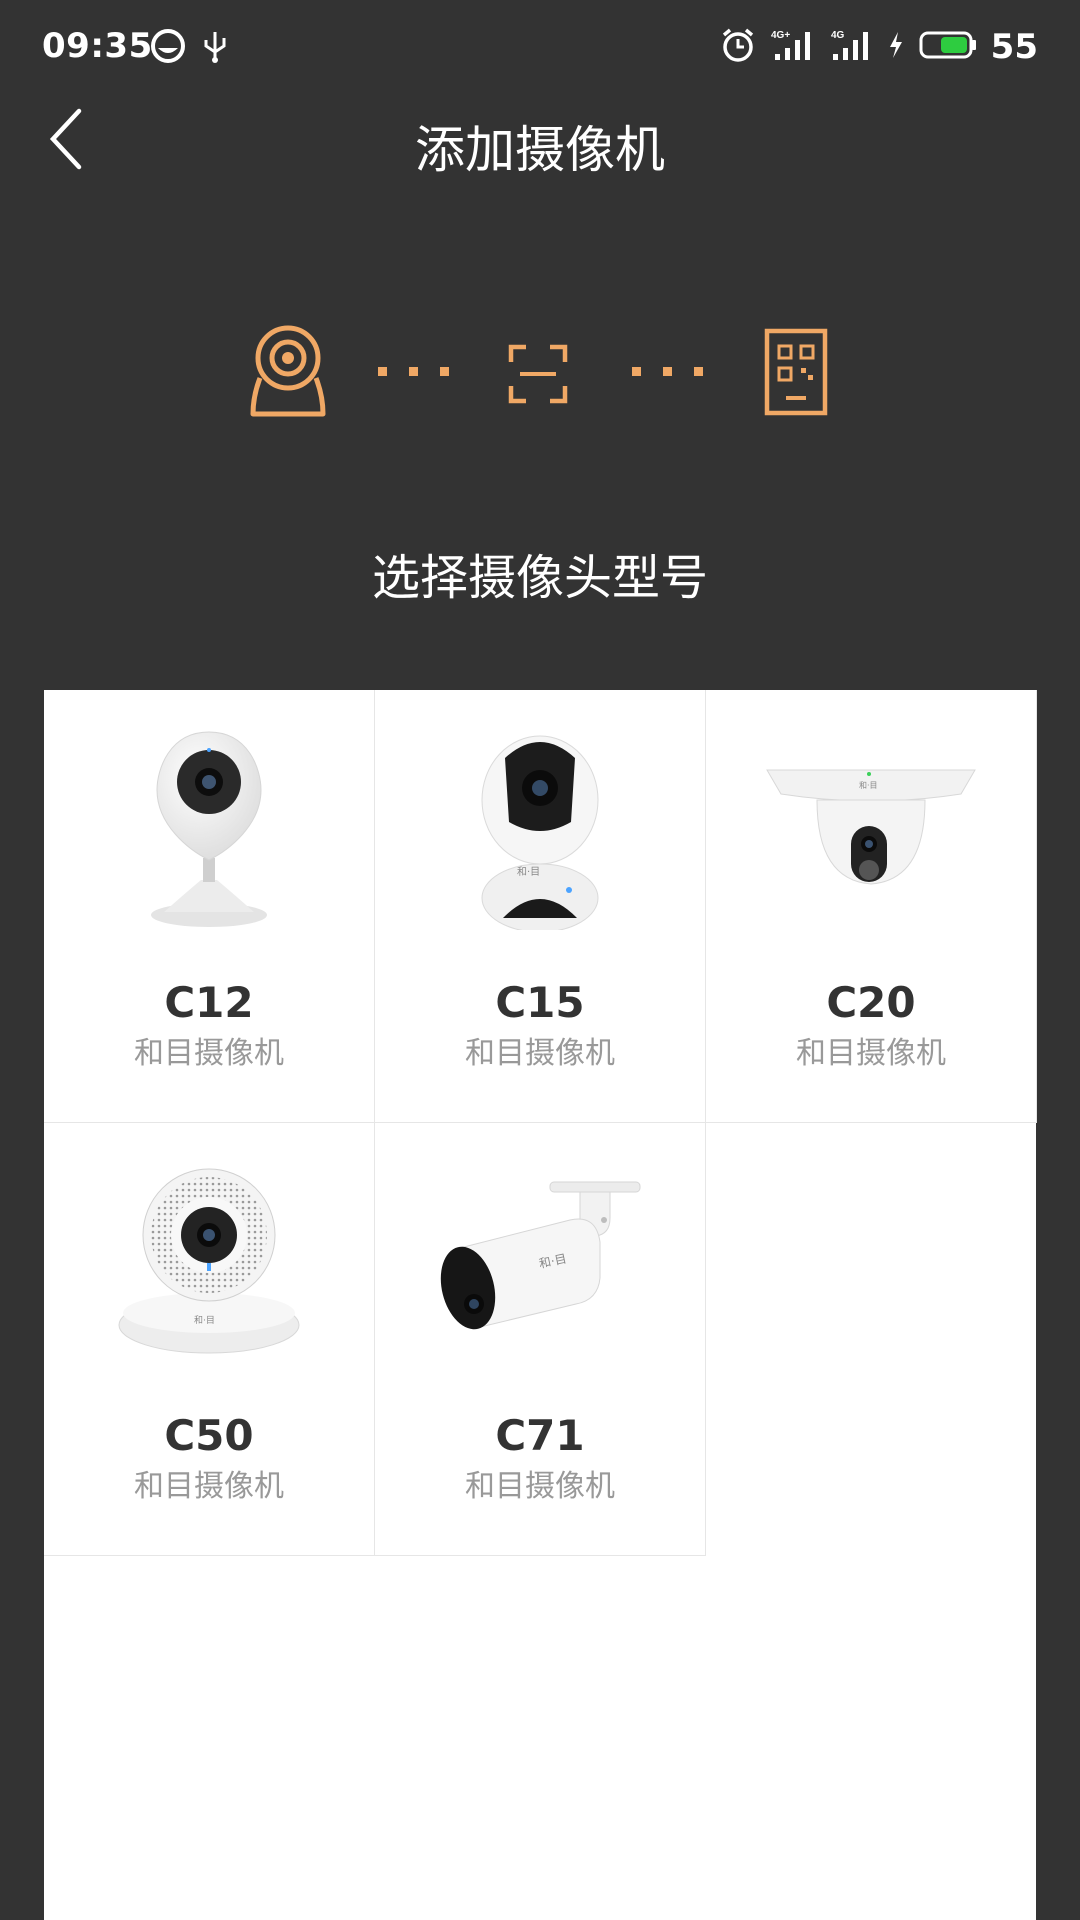 The height and width of the screenshot is (1920, 1080). Describe the element at coordinates (780, 35) in the screenshot. I see `svg-text: 4G+` at that location.